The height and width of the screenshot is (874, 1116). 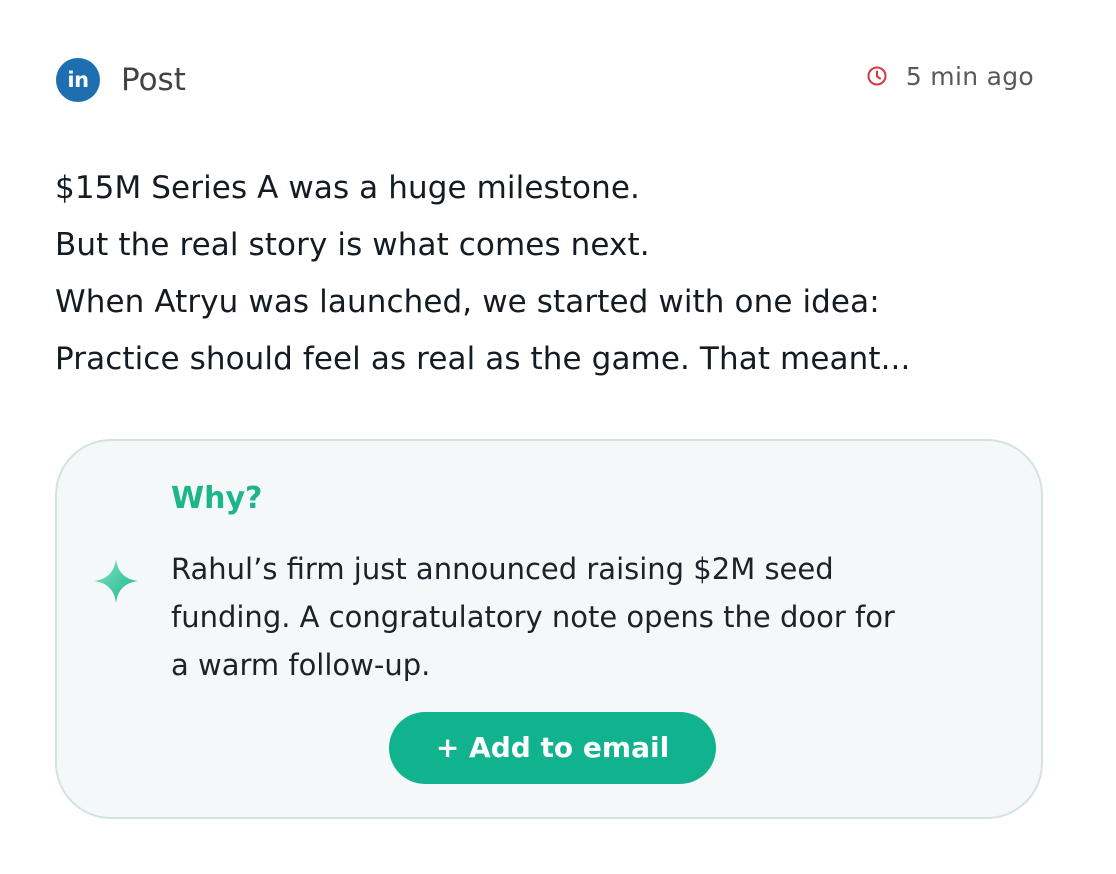 I want to click on post-header: in Post 5 min ago, so click(x=546, y=80).